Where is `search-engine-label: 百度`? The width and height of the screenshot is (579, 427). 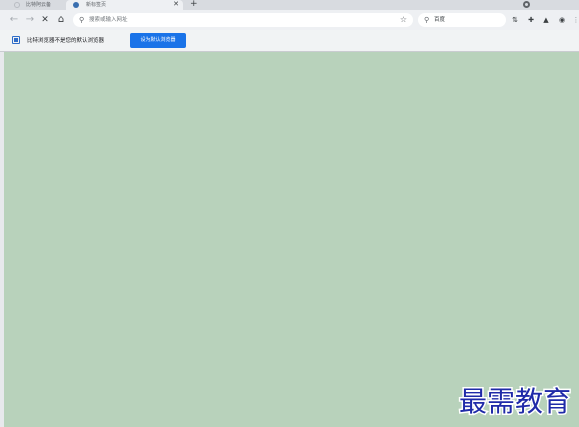 search-engine-label: 百度 is located at coordinates (440, 20).